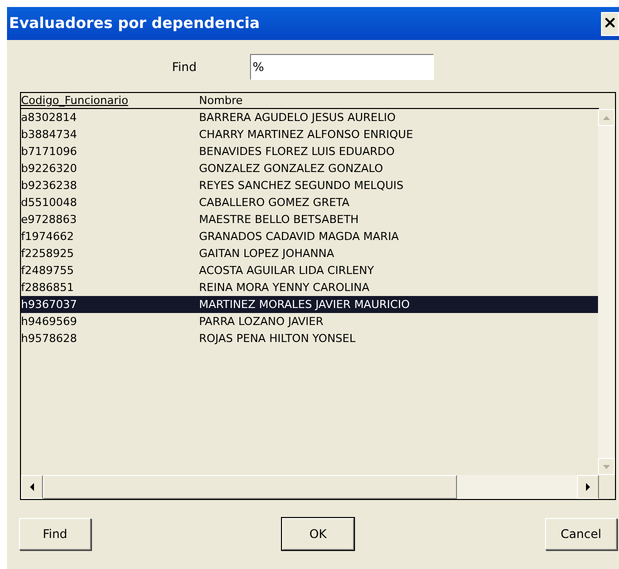 This screenshot has height=569, width=619. What do you see at coordinates (49, 152) in the screenshot?
I see `table-cell-text: b7171096` at bounding box center [49, 152].